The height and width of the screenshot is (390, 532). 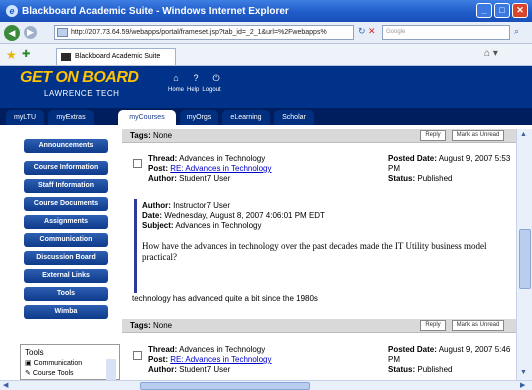 I want to click on hscroll-thumb, so click(x=225, y=386).